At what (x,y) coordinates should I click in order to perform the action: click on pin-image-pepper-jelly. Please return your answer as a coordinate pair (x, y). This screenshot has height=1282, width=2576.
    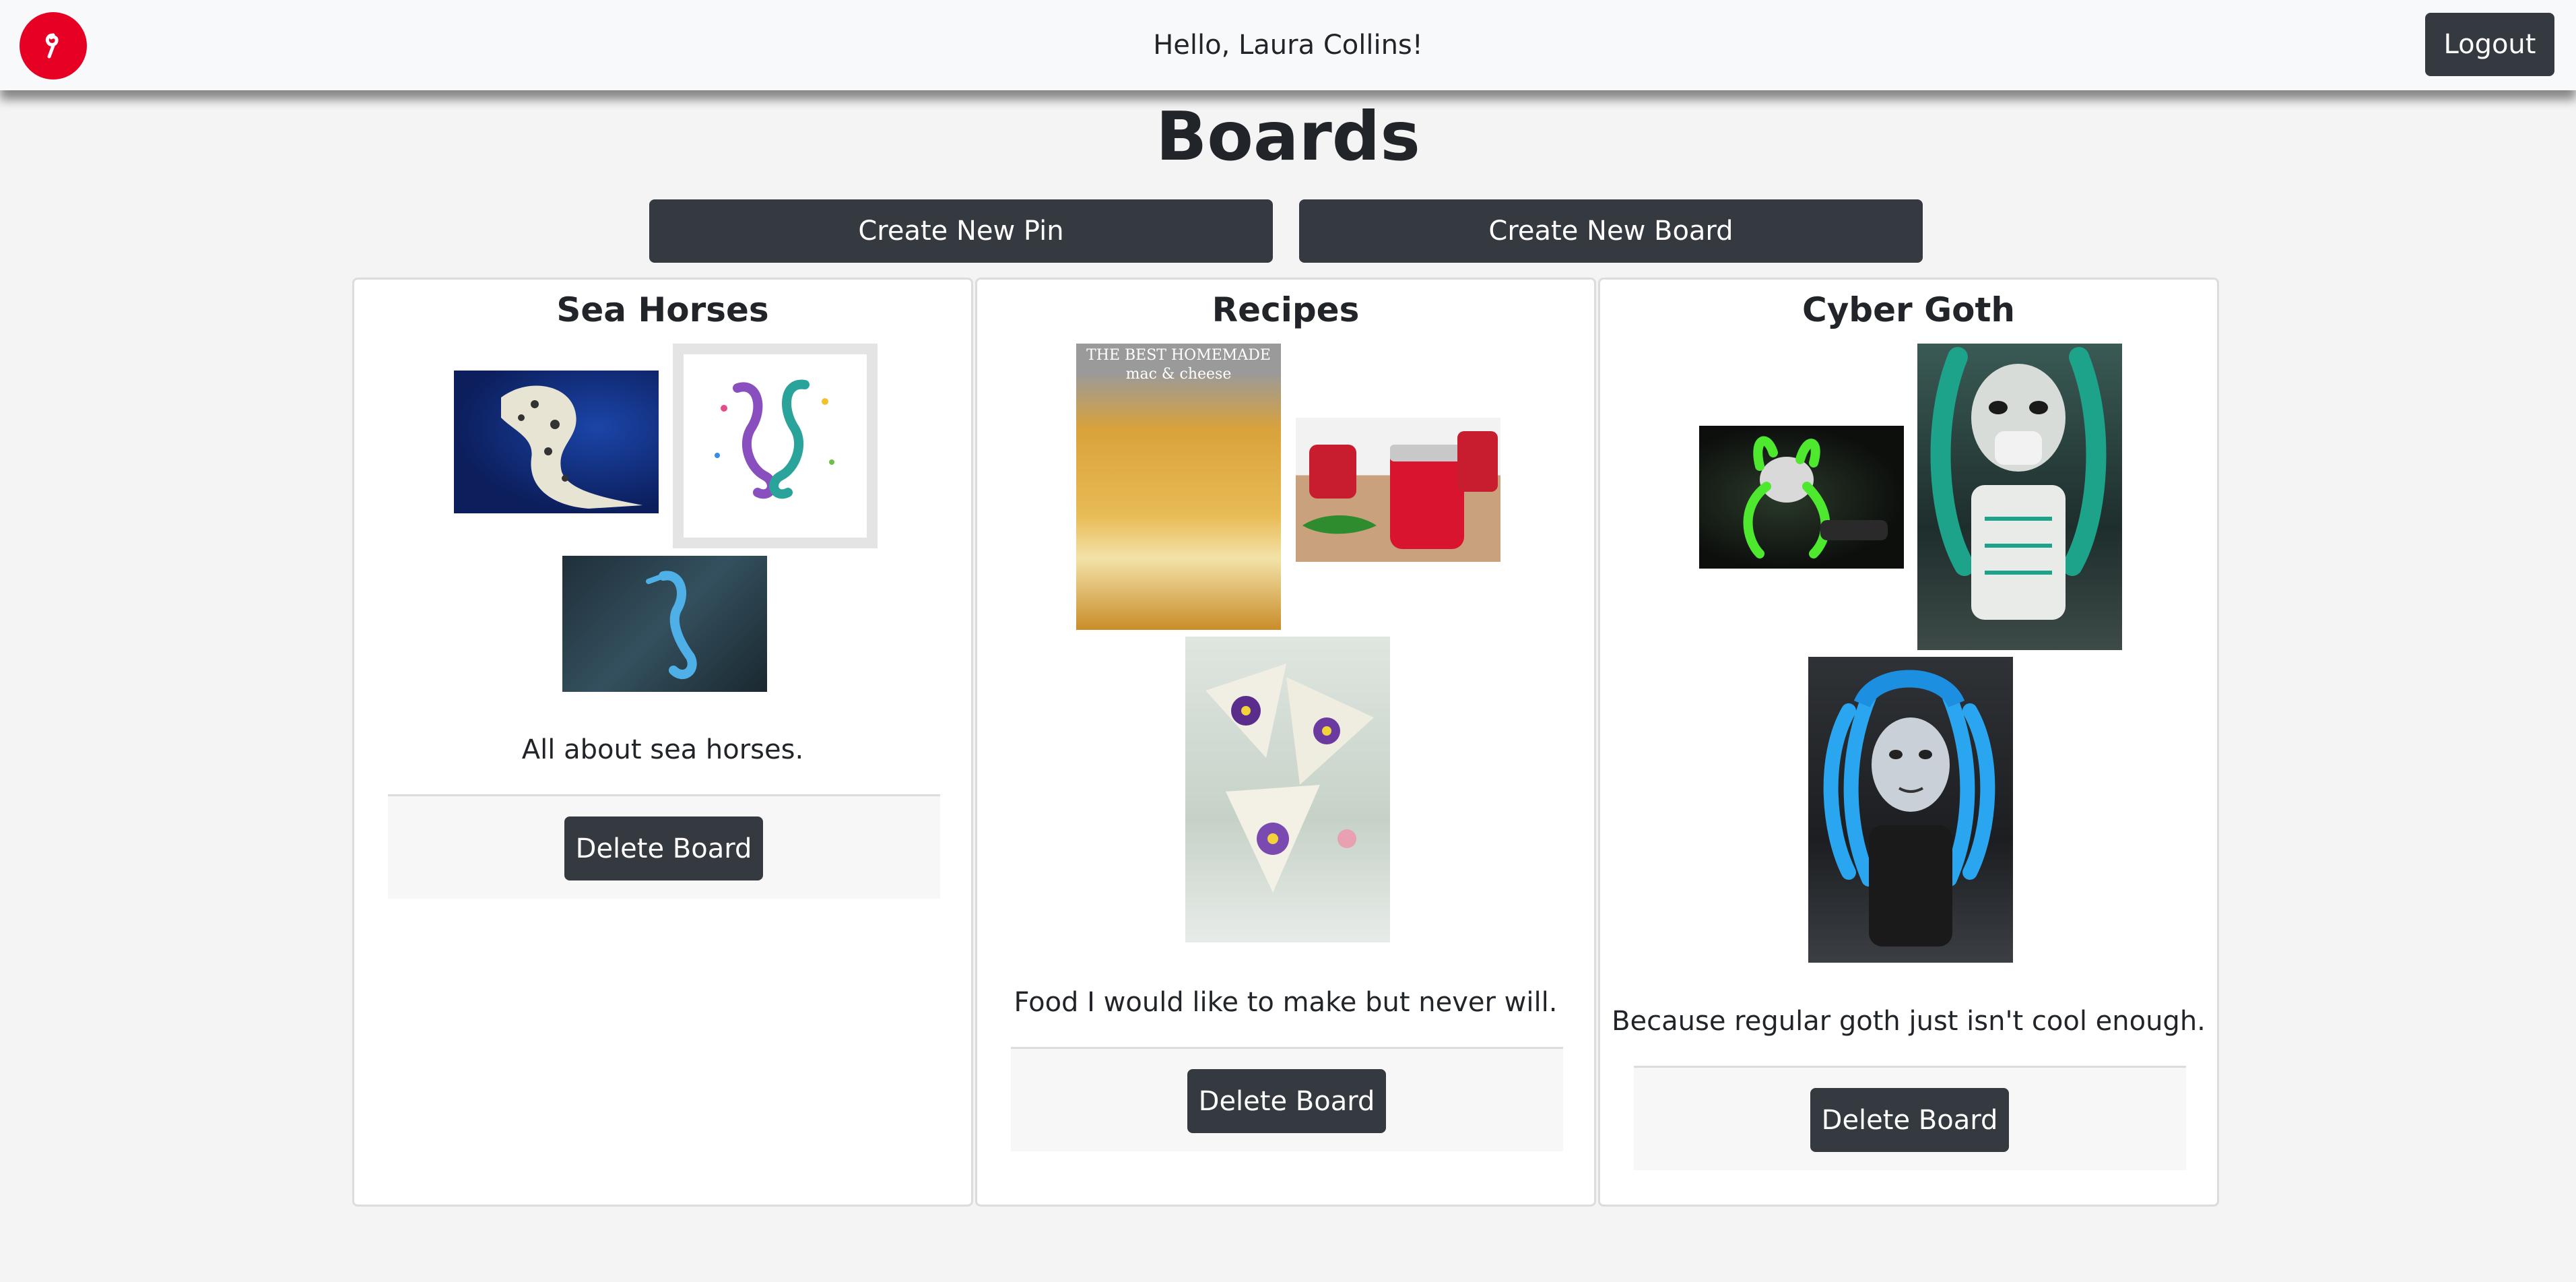
    Looking at the image, I should click on (1398, 490).